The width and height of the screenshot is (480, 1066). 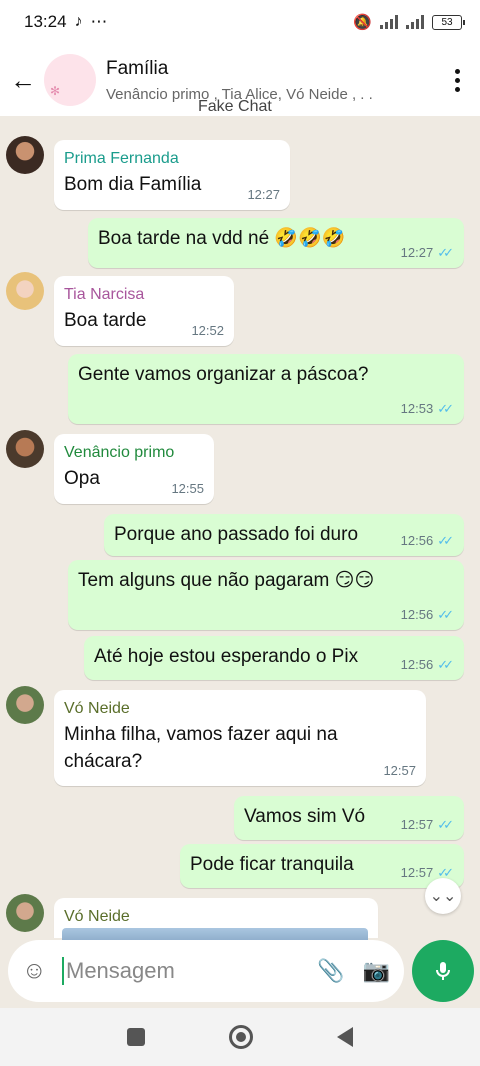 What do you see at coordinates (144, 311) in the screenshot?
I see `message-bubble: Tia Narcisa Boa tarde 12:52` at bounding box center [144, 311].